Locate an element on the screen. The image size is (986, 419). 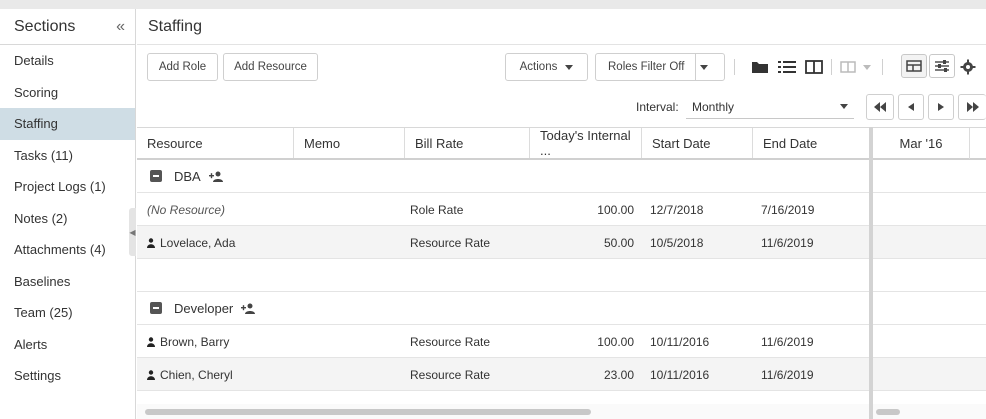
sidebar-item-staffing: Staffing is located at coordinates (67, 124).